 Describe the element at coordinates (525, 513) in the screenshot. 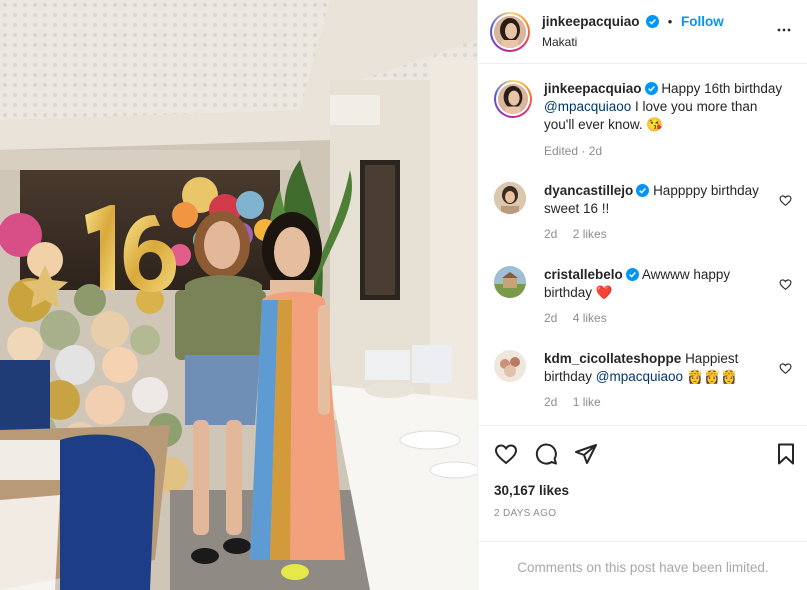

I see `post-date: 2 DAYS AGO` at that location.